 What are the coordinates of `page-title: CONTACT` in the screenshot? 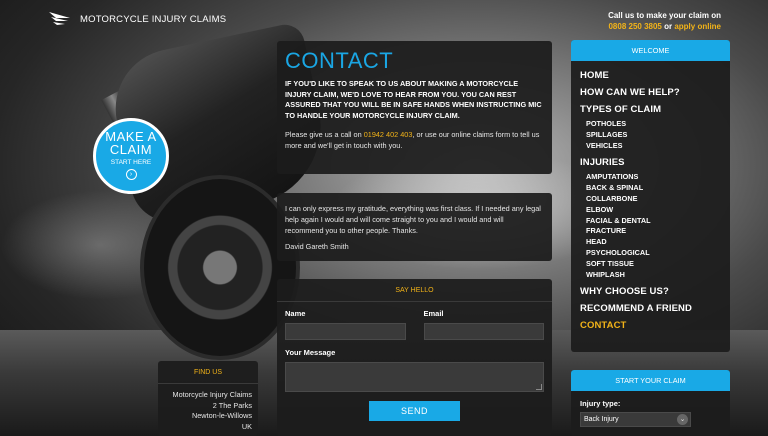 It's located at (339, 60).